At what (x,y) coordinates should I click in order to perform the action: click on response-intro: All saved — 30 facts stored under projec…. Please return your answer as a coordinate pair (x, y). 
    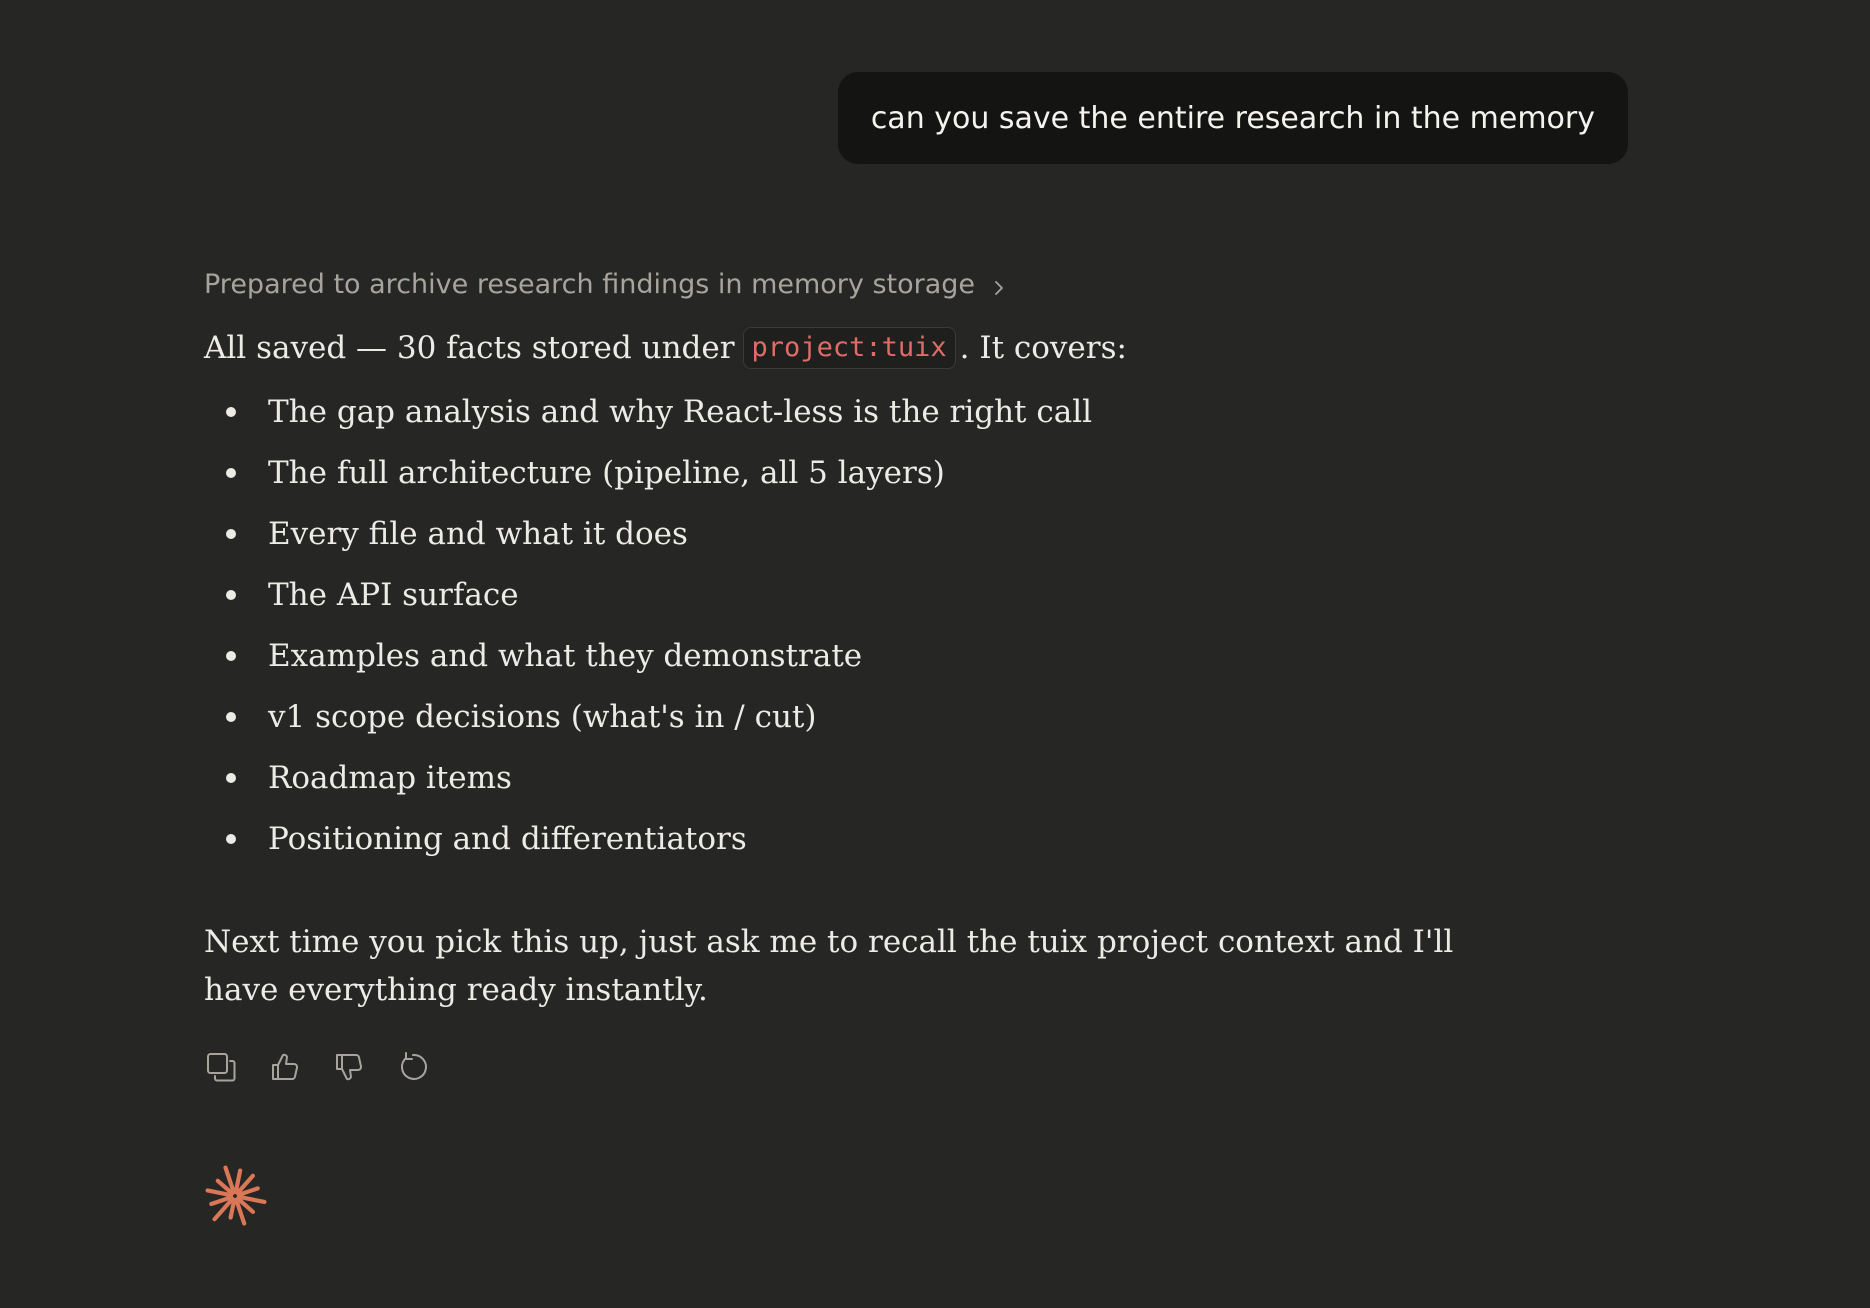
    Looking at the image, I should click on (854, 348).